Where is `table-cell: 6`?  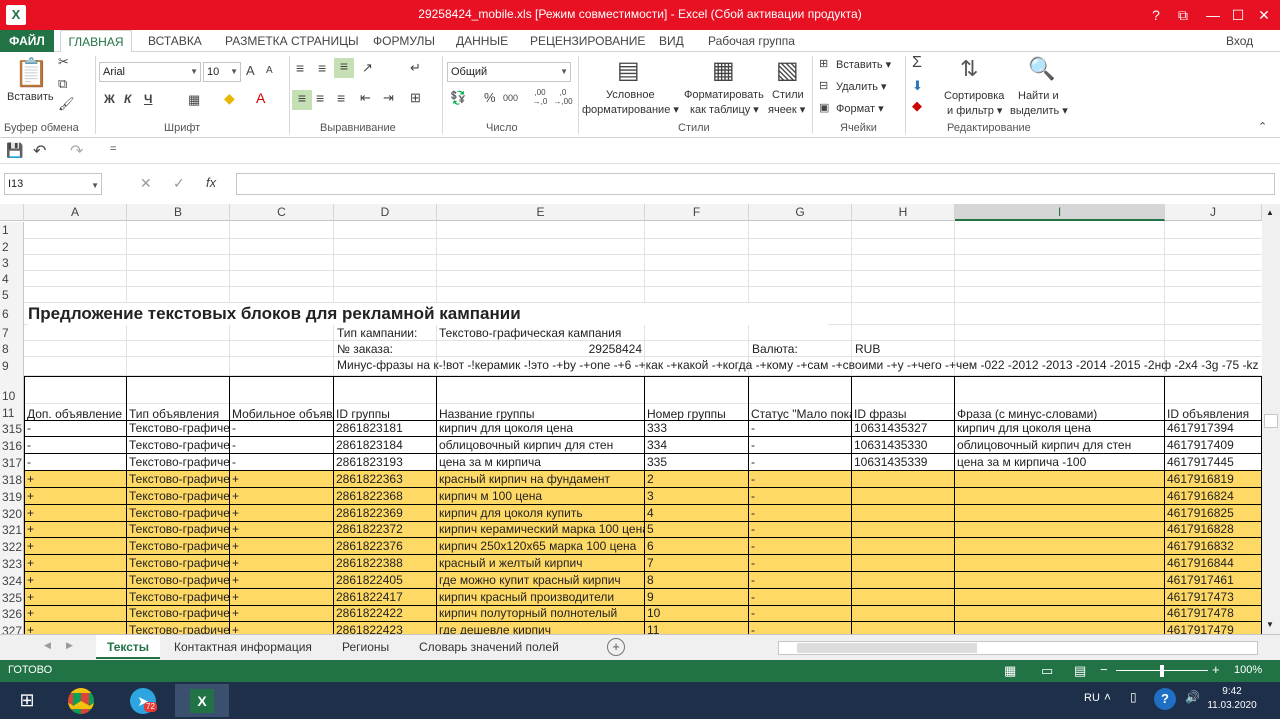
table-cell: 6 is located at coordinates (697, 546).